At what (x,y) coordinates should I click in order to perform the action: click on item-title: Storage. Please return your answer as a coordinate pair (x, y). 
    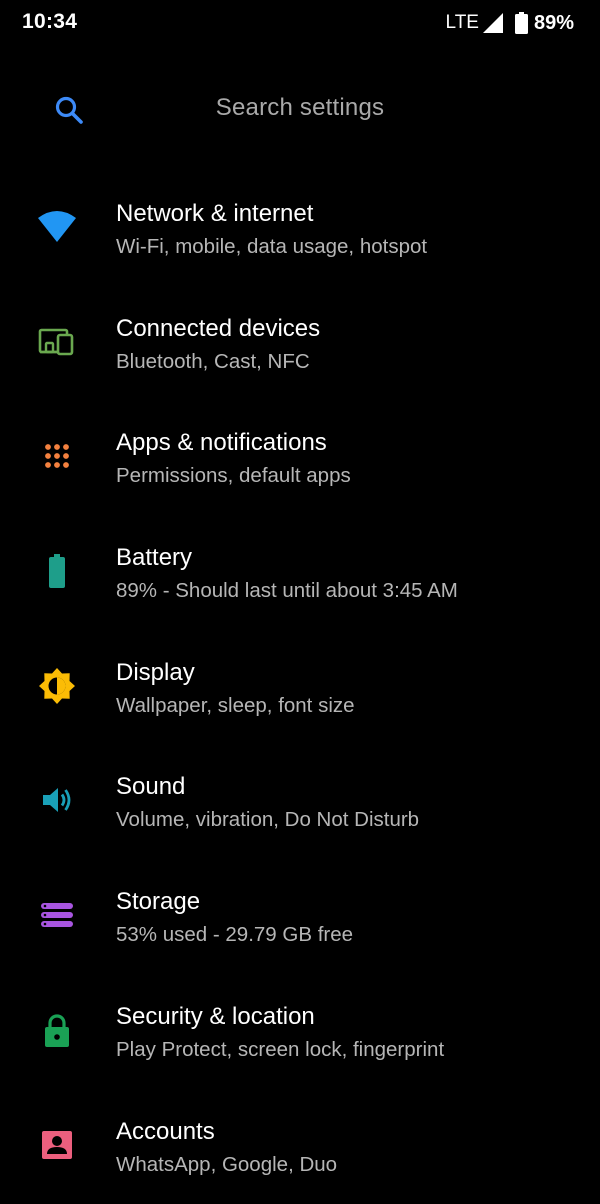
    Looking at the image, I should click on (158, 902).